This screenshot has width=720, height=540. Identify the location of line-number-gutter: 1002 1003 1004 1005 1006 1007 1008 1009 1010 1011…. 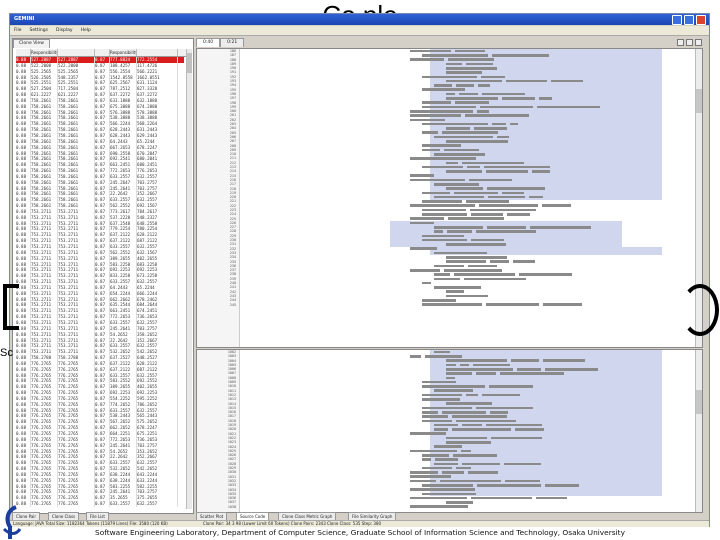
(218, 431).